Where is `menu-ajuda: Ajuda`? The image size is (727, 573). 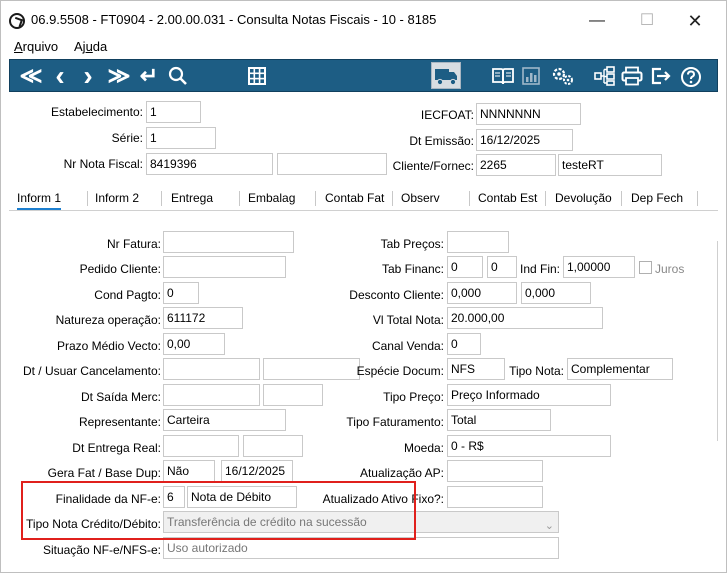 menu-ajuda: Ajuda is located at coordinates (90, 46).